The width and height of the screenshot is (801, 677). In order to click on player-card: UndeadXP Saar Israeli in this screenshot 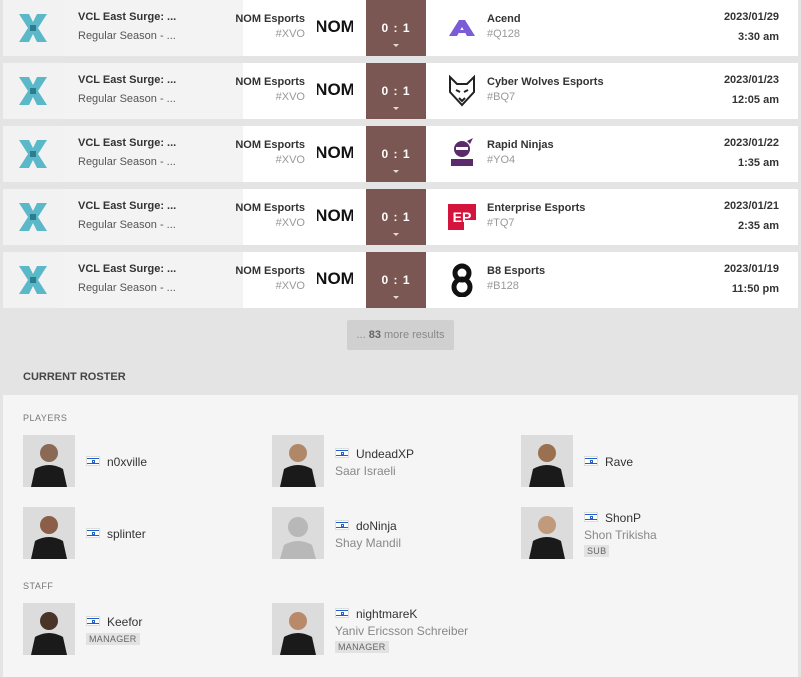, I will do `click(387, 461)`.